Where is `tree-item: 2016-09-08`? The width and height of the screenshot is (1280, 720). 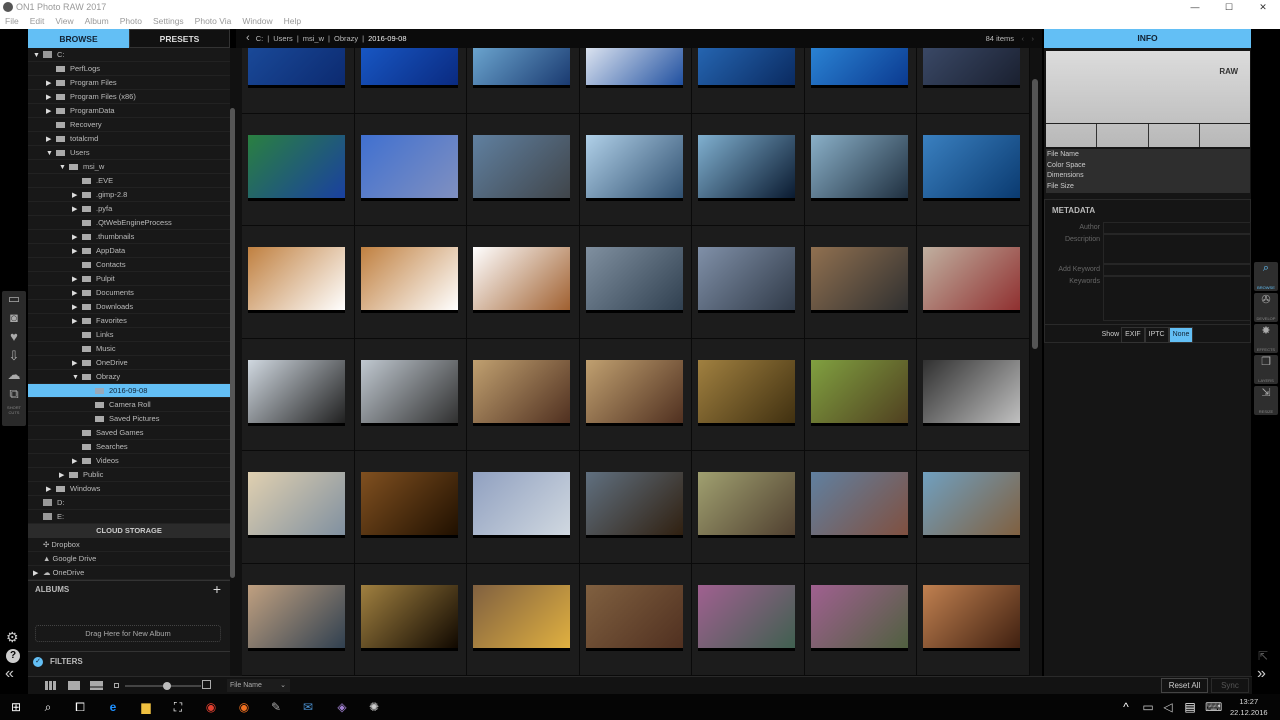 tree-item: 2016-09-08 is located at coordinates (129, 391).